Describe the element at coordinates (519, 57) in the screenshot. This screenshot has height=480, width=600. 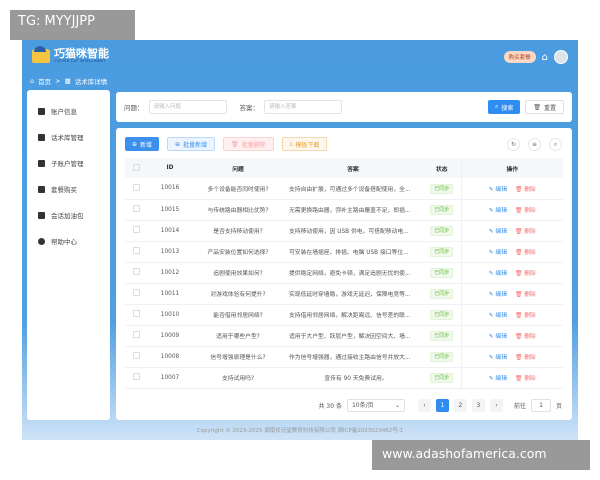
I see `buy-package-button: 购买套餐` at that location.